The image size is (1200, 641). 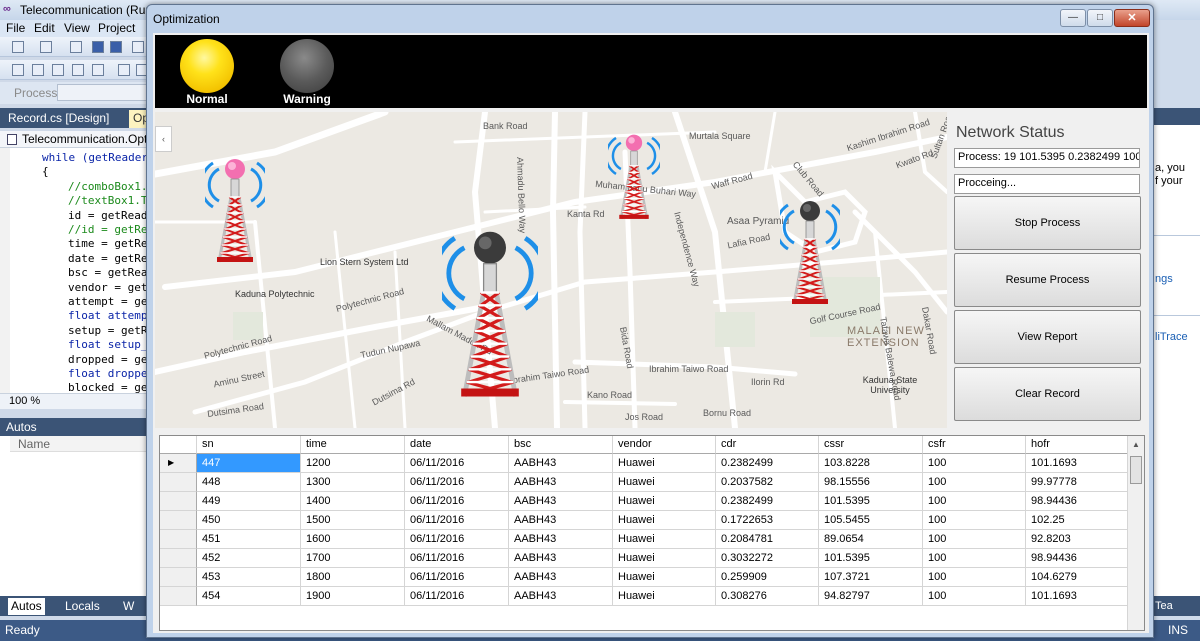 I want to click on column-header-cssr: cssr, so click(x=871, y=445).